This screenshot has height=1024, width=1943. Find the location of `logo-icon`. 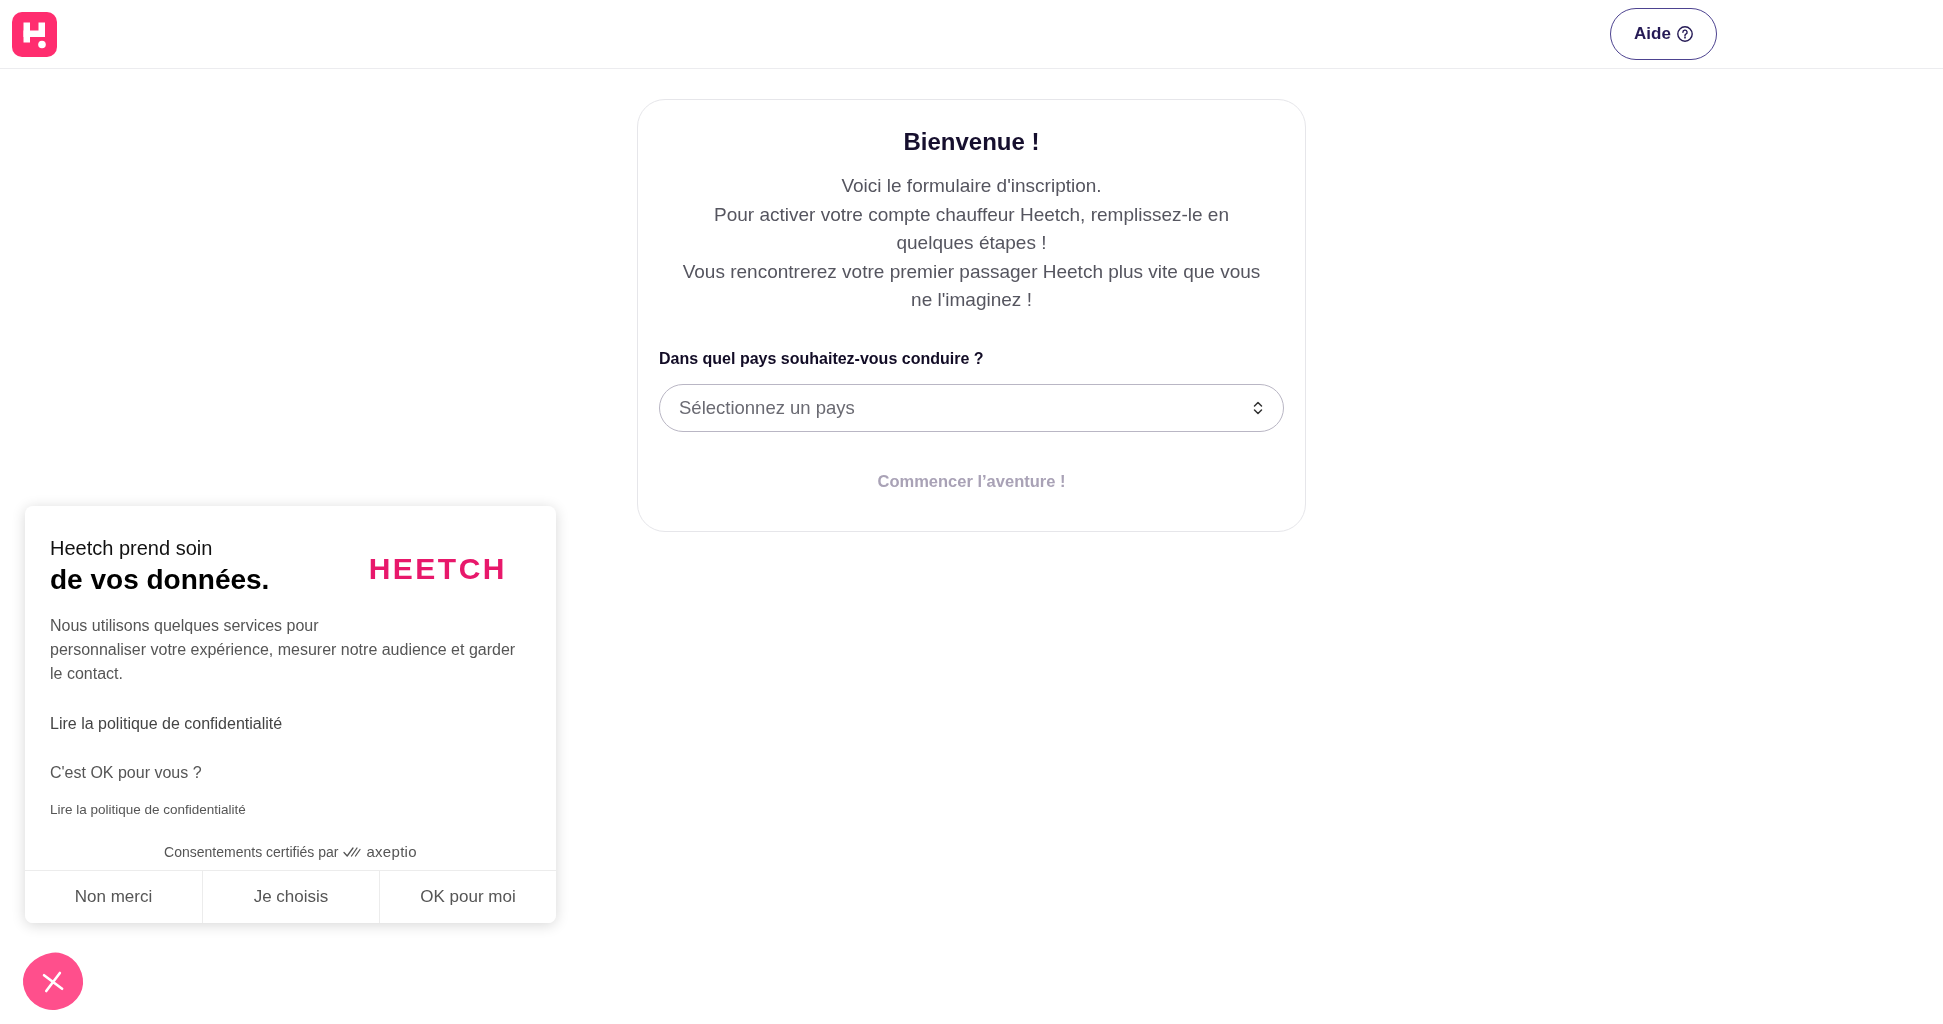

logo-icon is located at coordinates (34, 34).